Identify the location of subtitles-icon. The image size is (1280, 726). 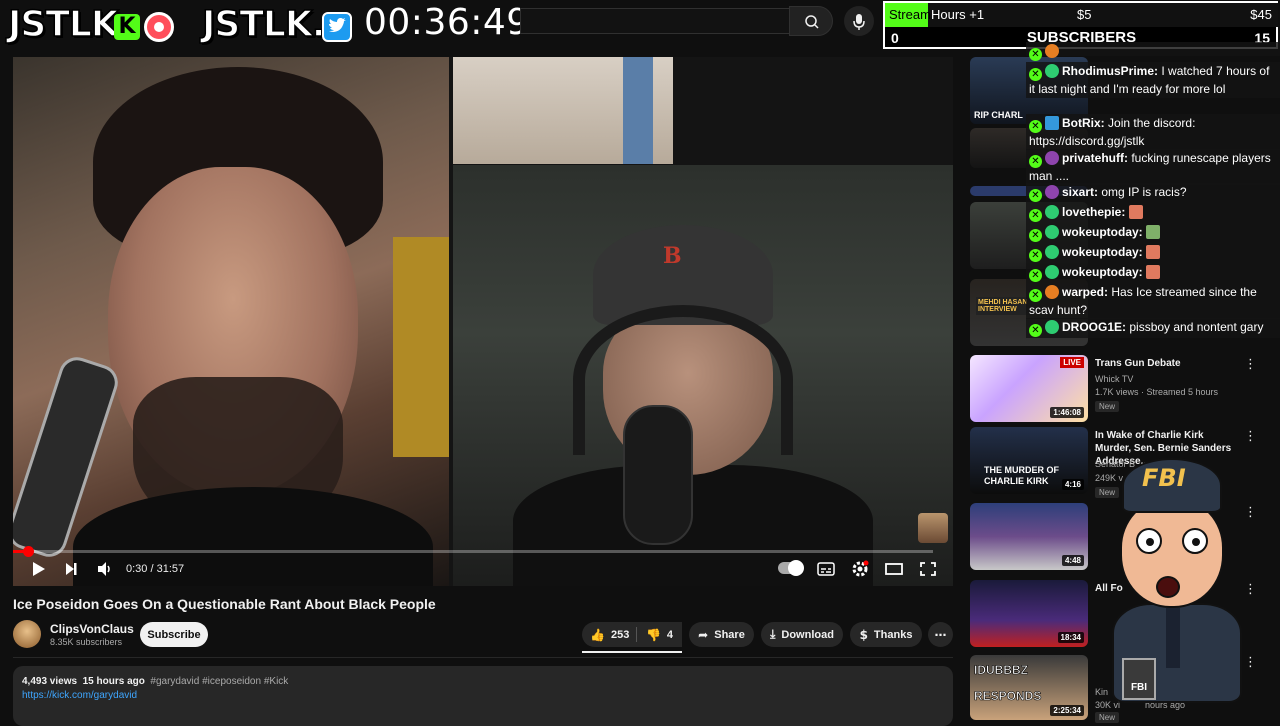
(826, 569).